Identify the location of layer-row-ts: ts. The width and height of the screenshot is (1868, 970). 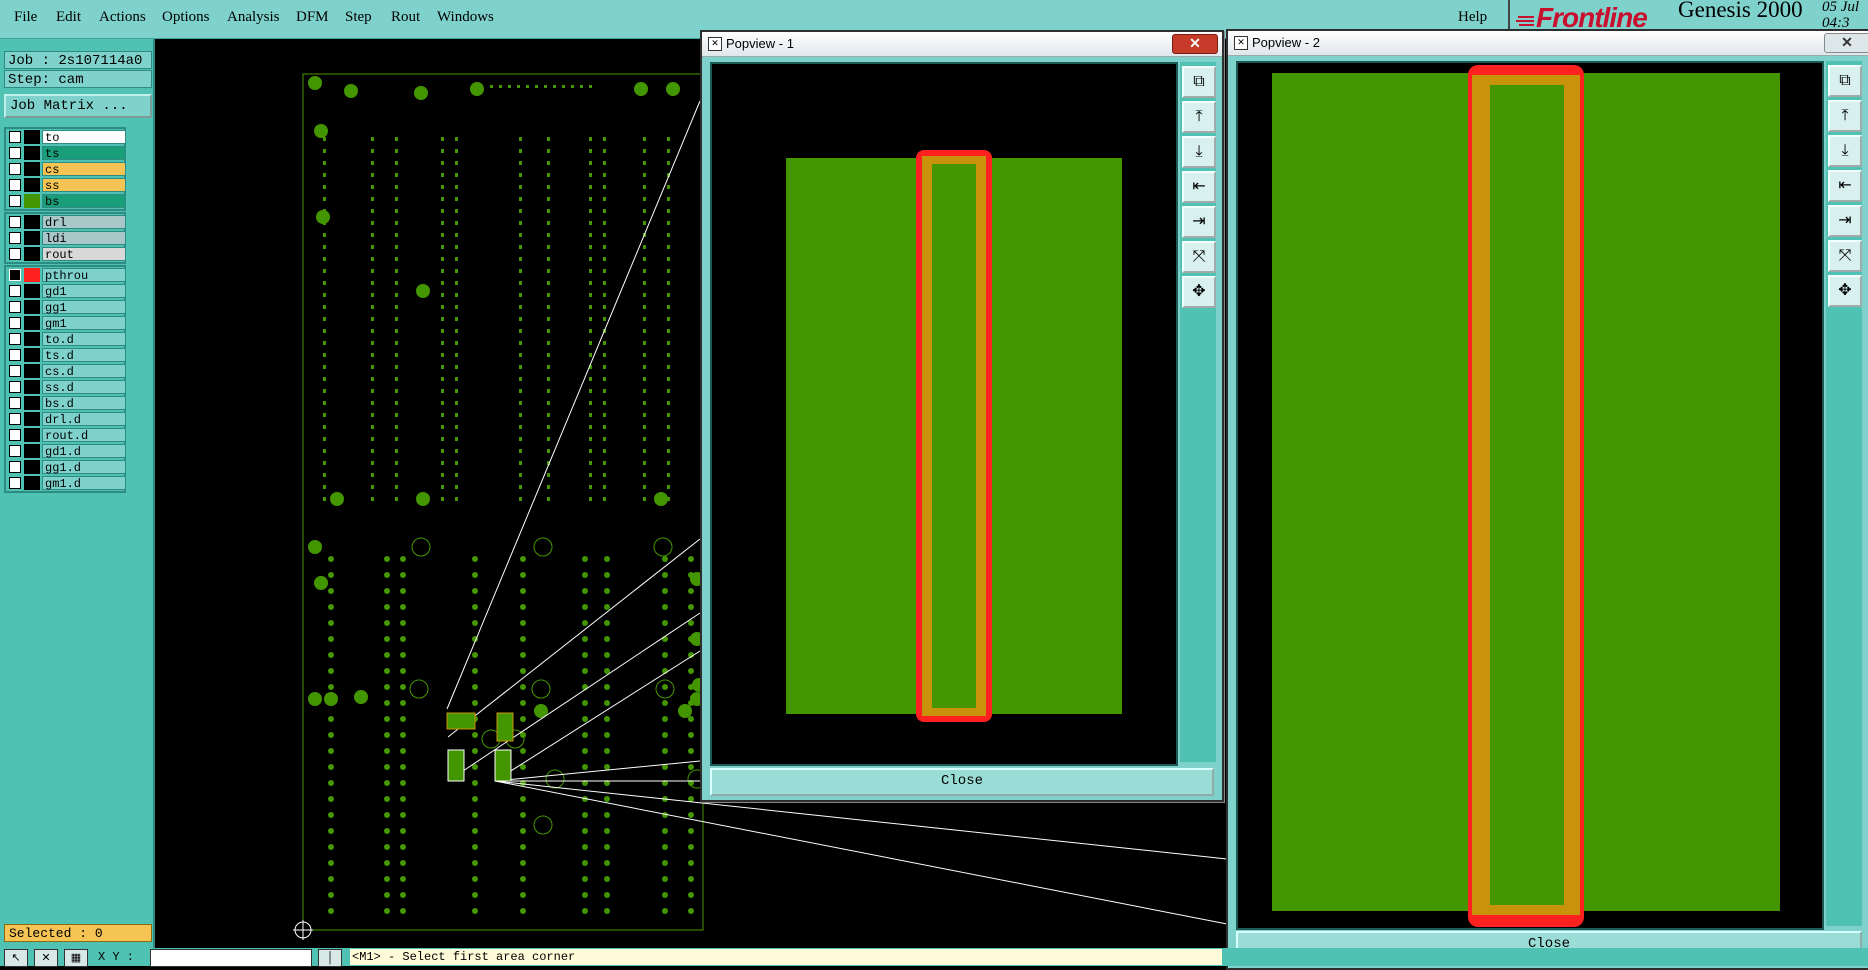
(66, 153).